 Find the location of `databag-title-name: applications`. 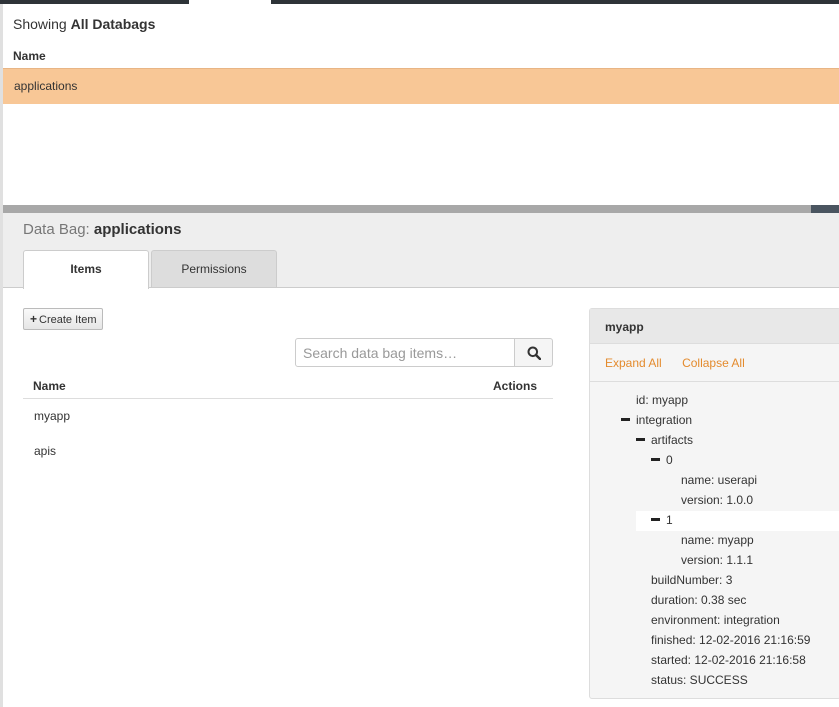

databag-title-name: applications is located at coordinates (137, 229).